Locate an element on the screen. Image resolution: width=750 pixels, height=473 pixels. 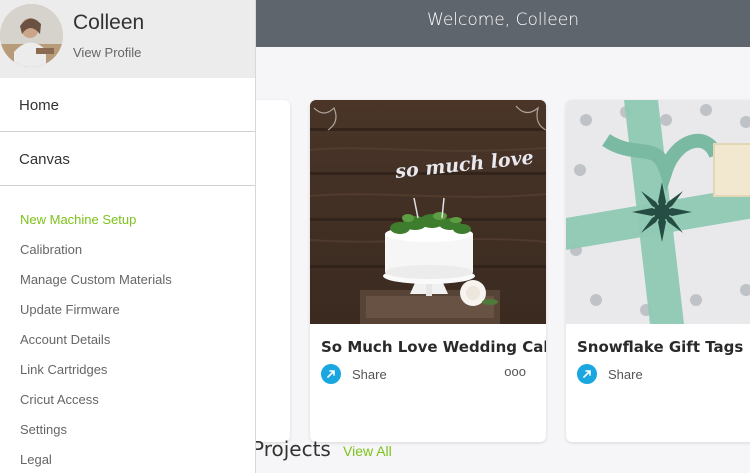
menu-item-update-firmware: Update Firmware is located at coordinates (127, 315).